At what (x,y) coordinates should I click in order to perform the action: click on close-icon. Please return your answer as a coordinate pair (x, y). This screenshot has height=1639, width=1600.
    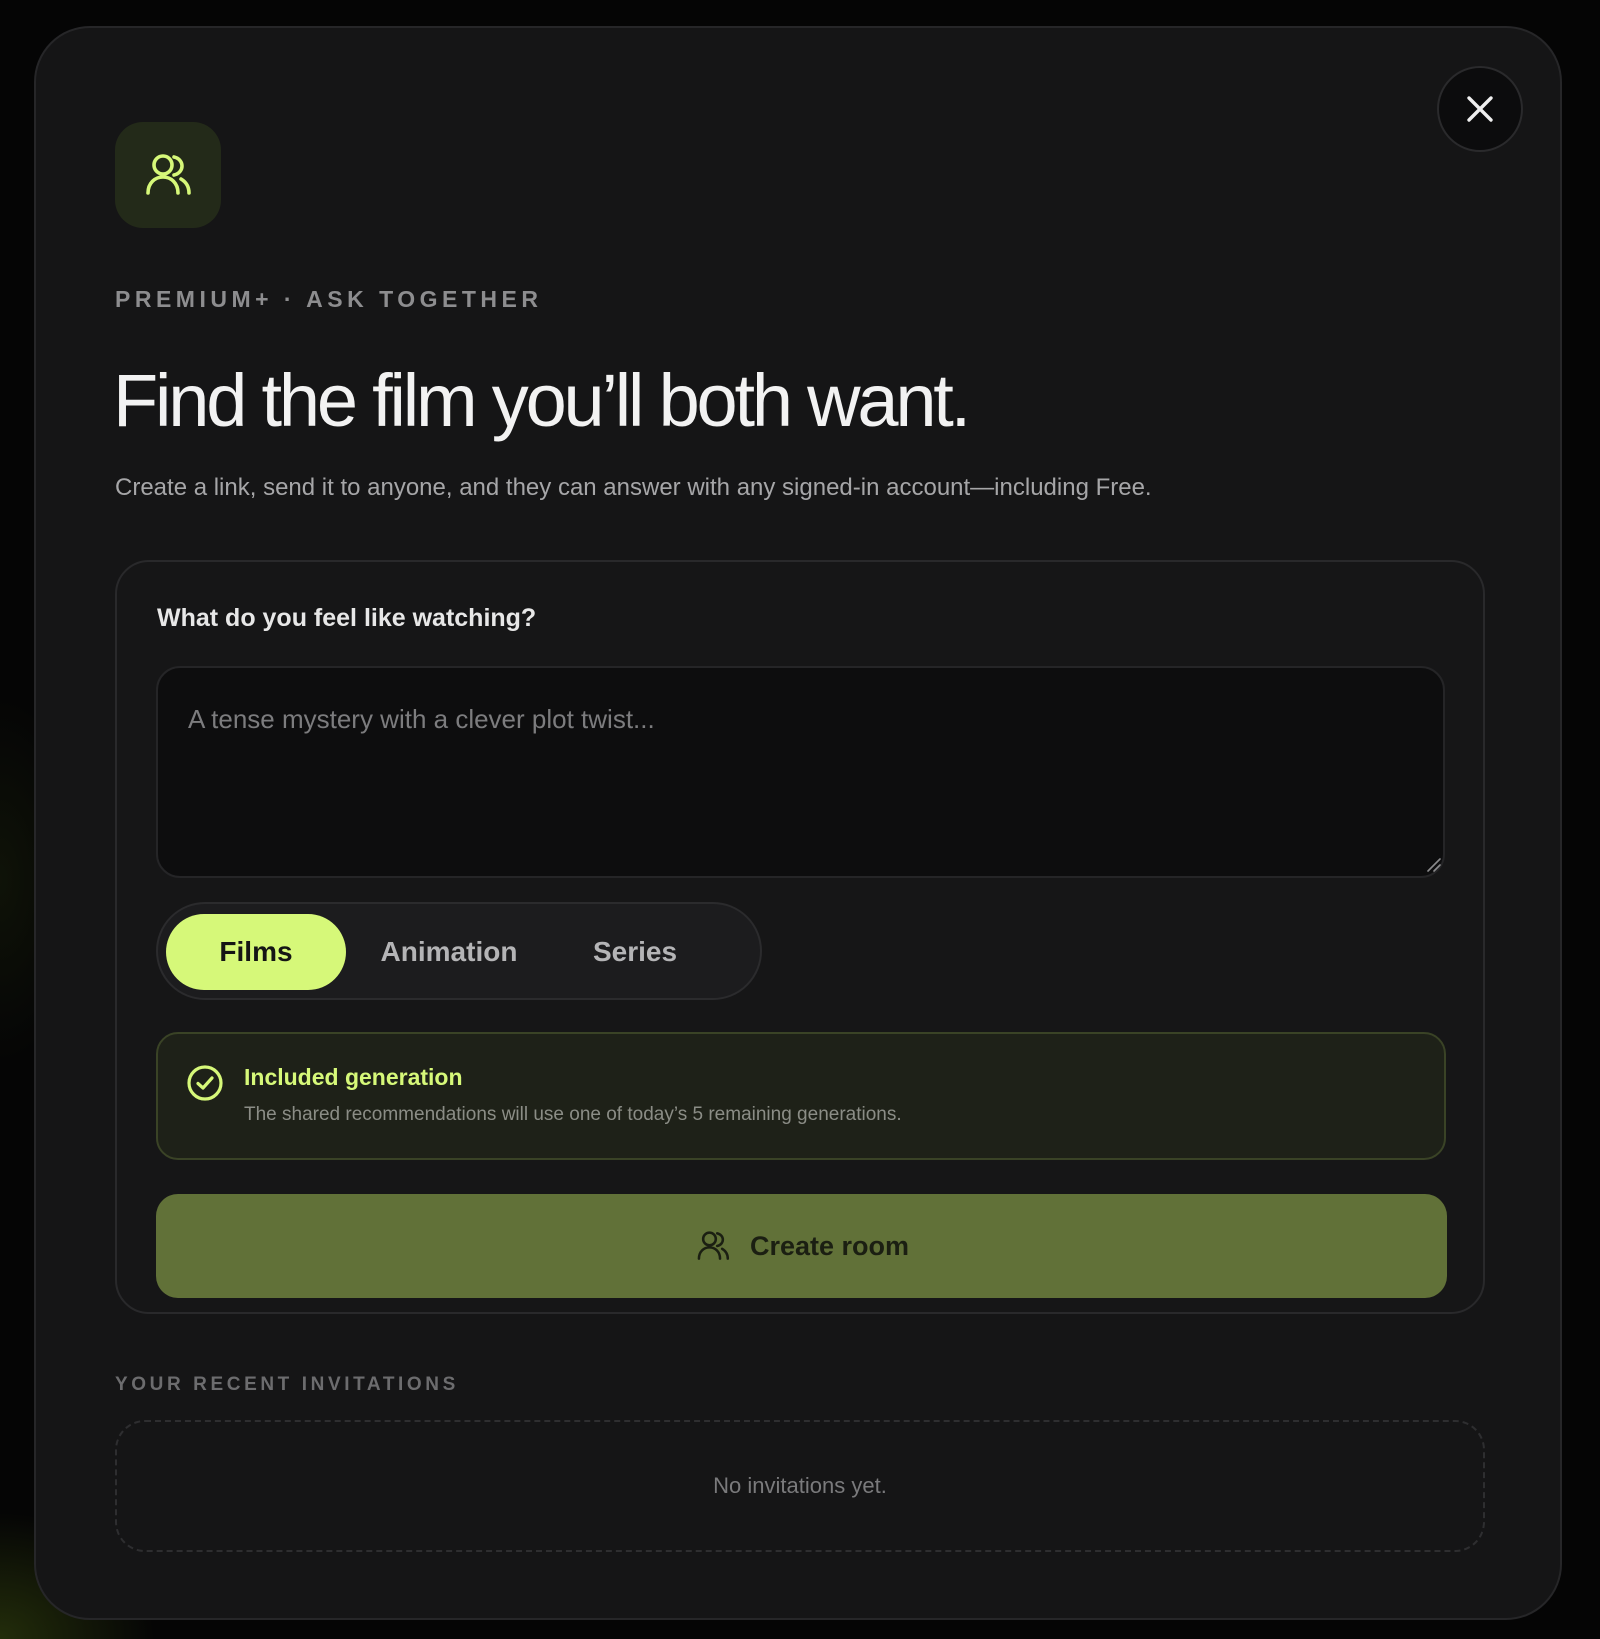
    Looking at the image, I should click on (1480, 109).